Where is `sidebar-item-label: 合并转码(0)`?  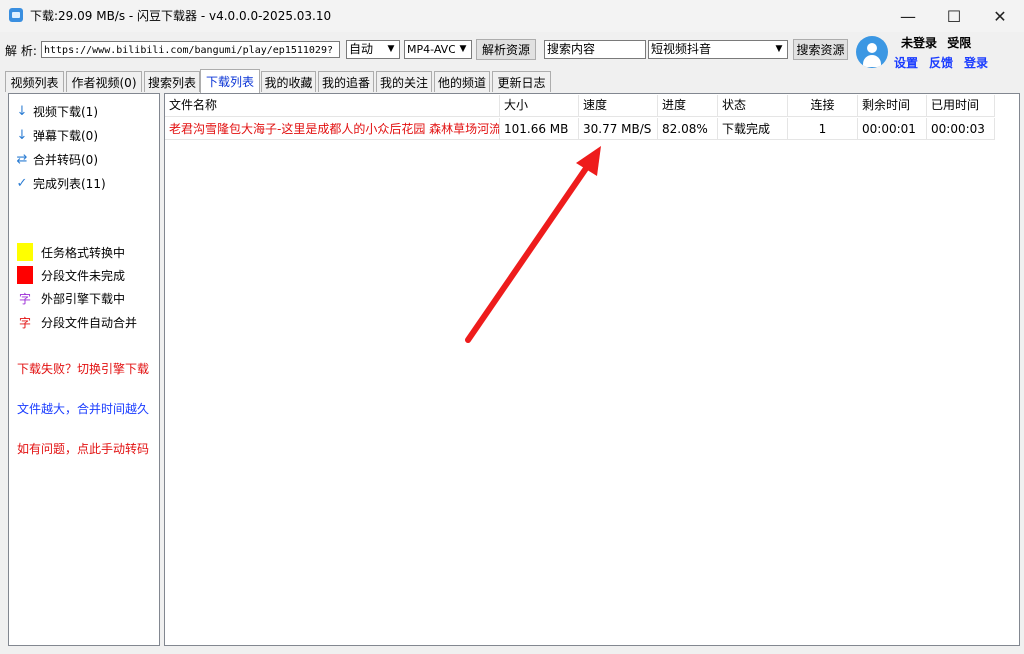
sidebar-item-label: 合并转码(0) is located at coordinates (65, 160).